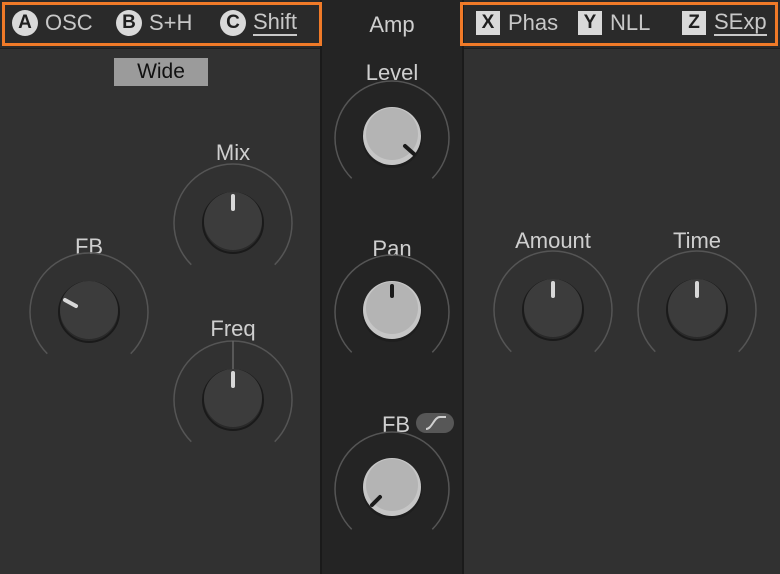 The height and width of the screenshot is (574, 780). Describe the element at coordinates (619, 24) in the screenshot. I see `right-tabs-highlight` at that location.